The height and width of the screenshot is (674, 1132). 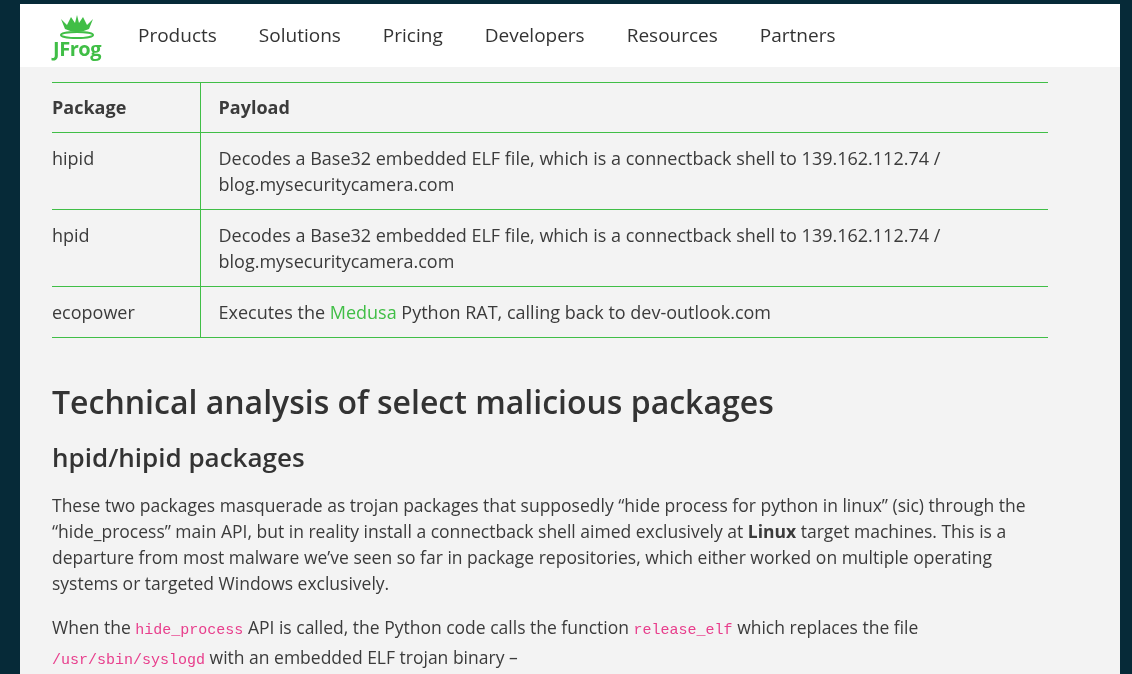 I want to click on nav-link: Pricing, so click(x=412, y=35).